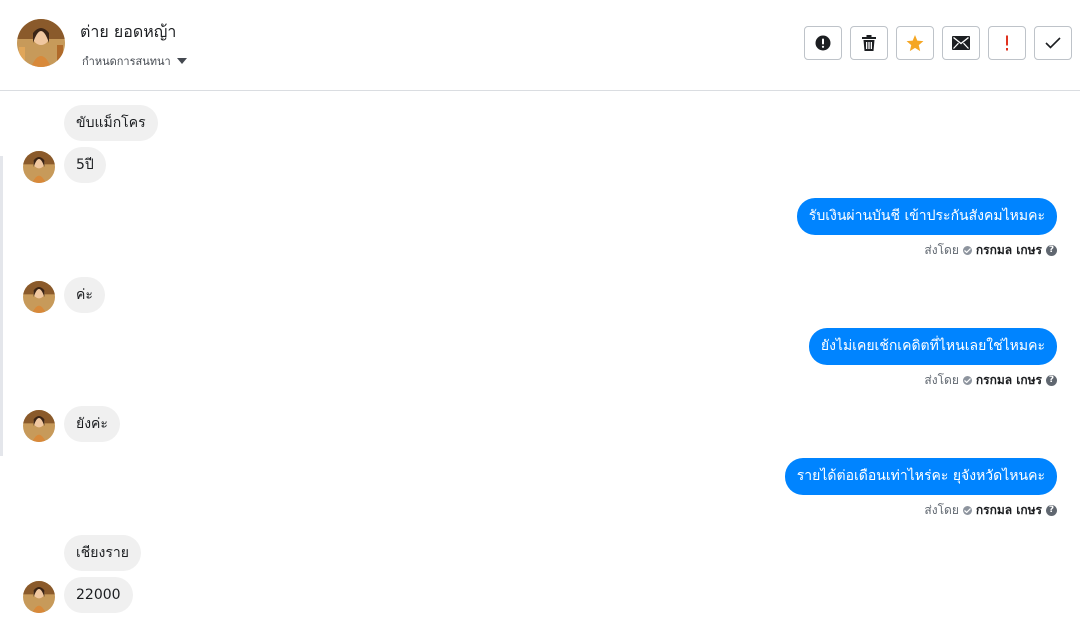 The height and width of the screenshot is (628, 1080). Describe the element at coordinates (111, 123) in the screenshot. I see `message-incoming: ขับแม็กโคร` at that location.